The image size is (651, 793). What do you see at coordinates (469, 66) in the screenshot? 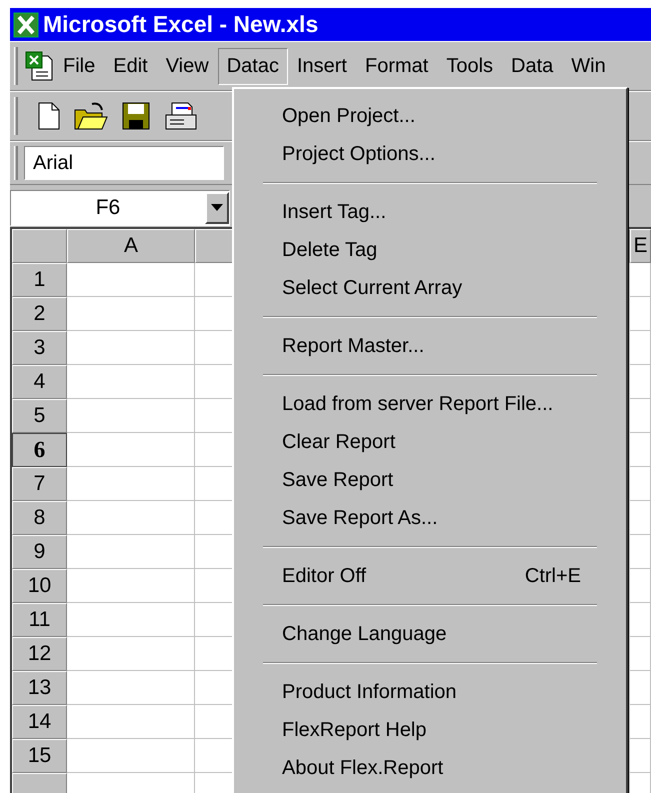
I see `menu-item: Tools` at bounding box center [469, 66].